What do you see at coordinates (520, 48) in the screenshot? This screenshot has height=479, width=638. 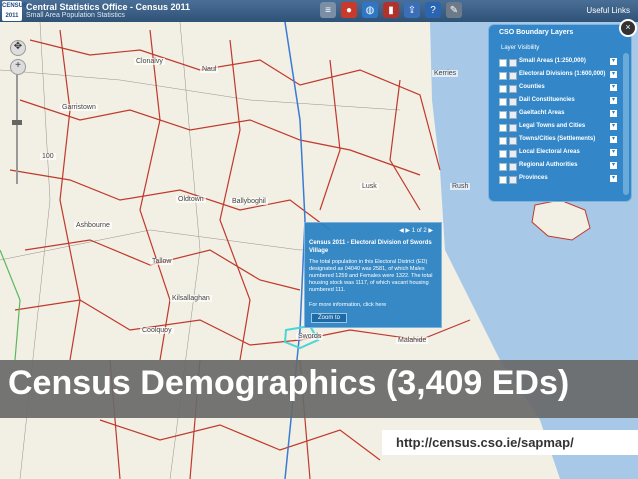 I see `layer-visibility-label: Layer Visibility` at bounding box center [520, 48].